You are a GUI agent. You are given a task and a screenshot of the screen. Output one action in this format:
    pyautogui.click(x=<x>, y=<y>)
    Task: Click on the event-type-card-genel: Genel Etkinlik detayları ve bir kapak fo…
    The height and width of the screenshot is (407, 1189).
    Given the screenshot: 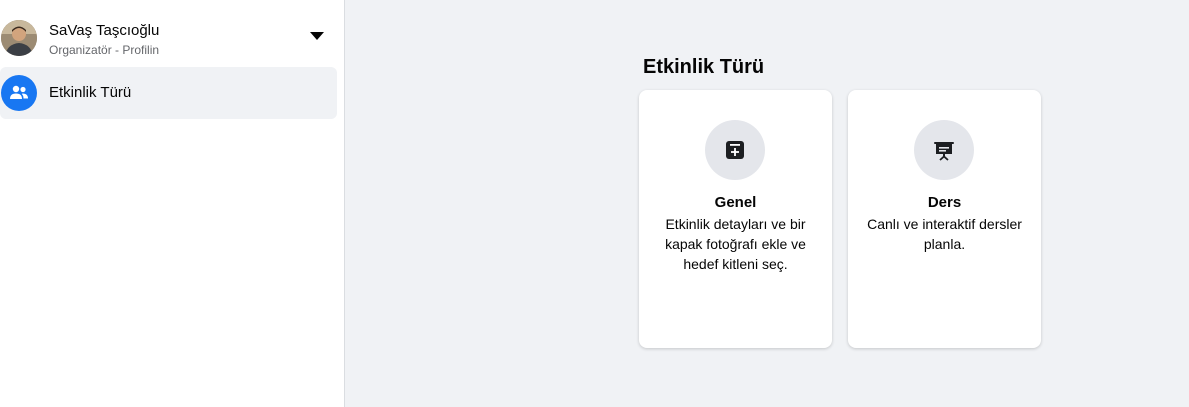 What is the action you would take?
    pyautogui.click(x=735, y=219)
    